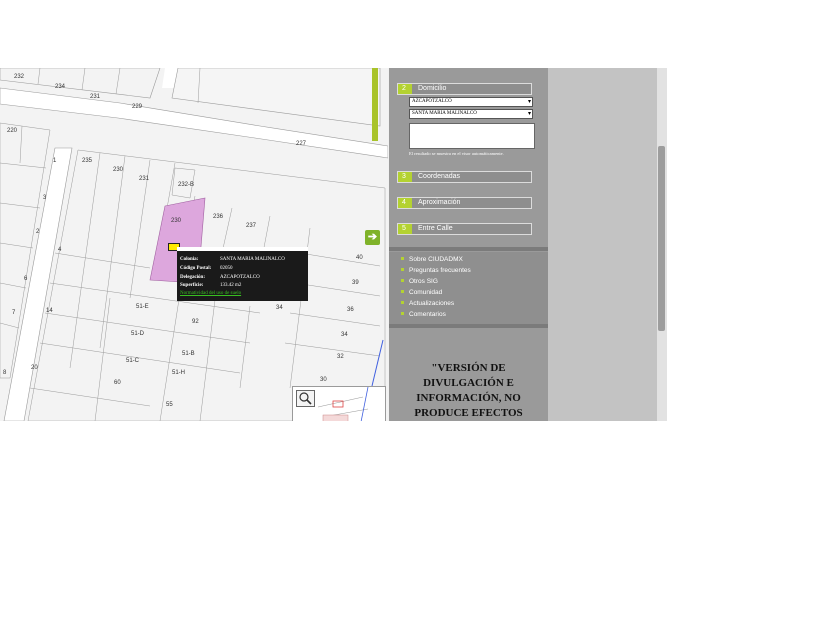 Image resolution: width=840 pixels, height=630 pixels. I want to click on lot-number: 51-D, so click(138, 334).